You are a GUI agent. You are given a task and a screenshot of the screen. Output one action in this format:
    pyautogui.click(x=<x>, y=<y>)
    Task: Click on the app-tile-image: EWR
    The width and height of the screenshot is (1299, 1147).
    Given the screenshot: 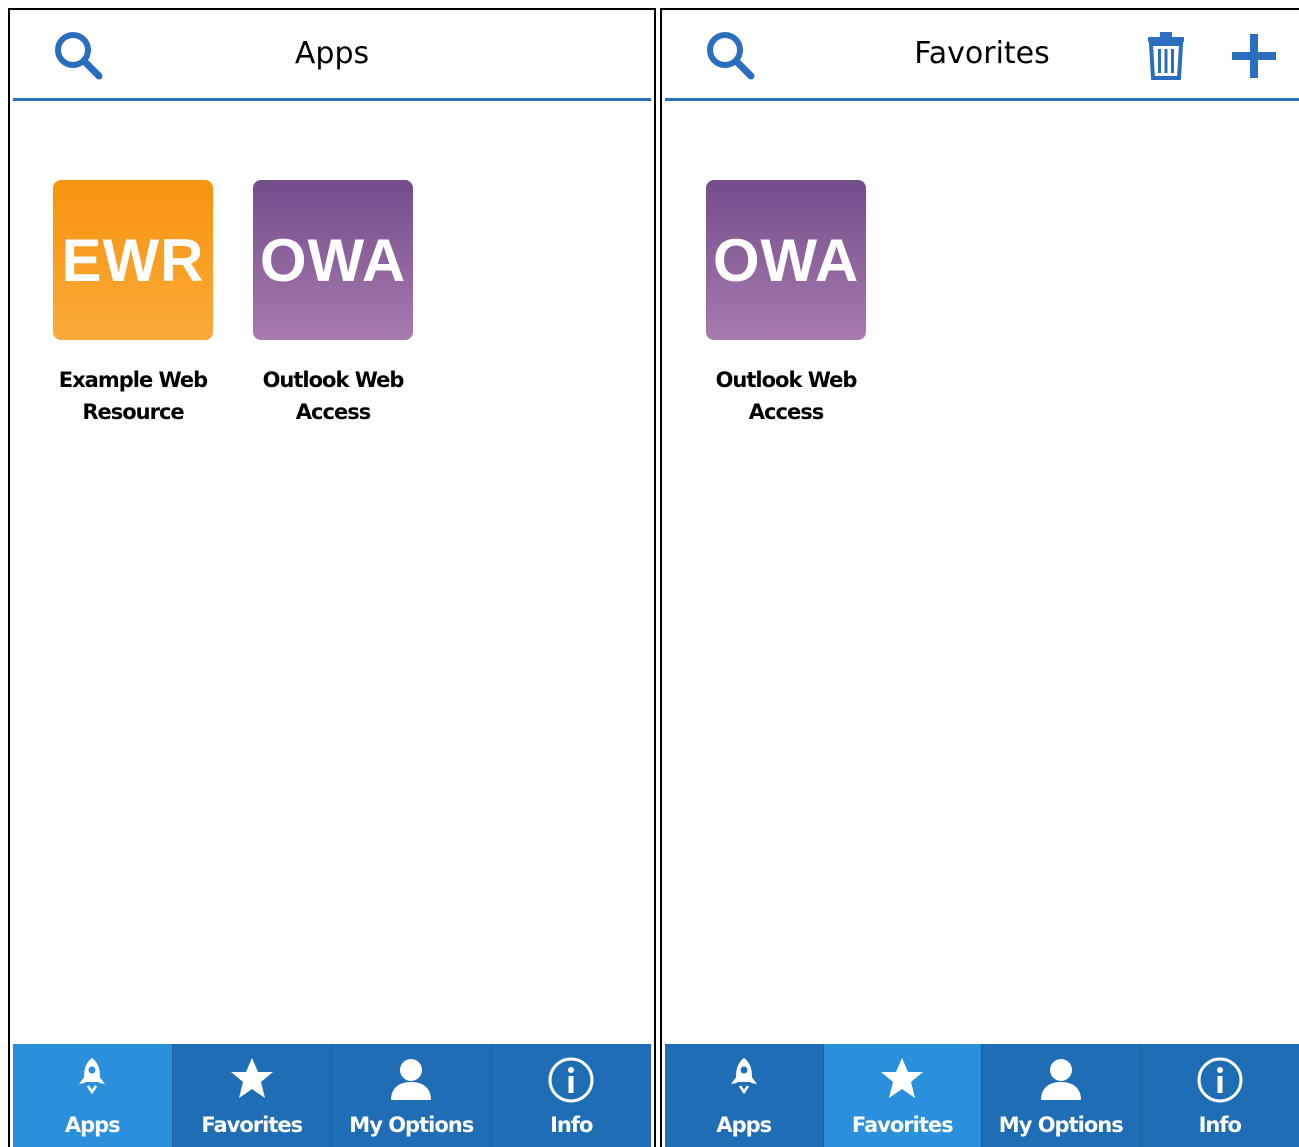 What is the action you would take?
    pyautogui.click(x=133, y=260)
    